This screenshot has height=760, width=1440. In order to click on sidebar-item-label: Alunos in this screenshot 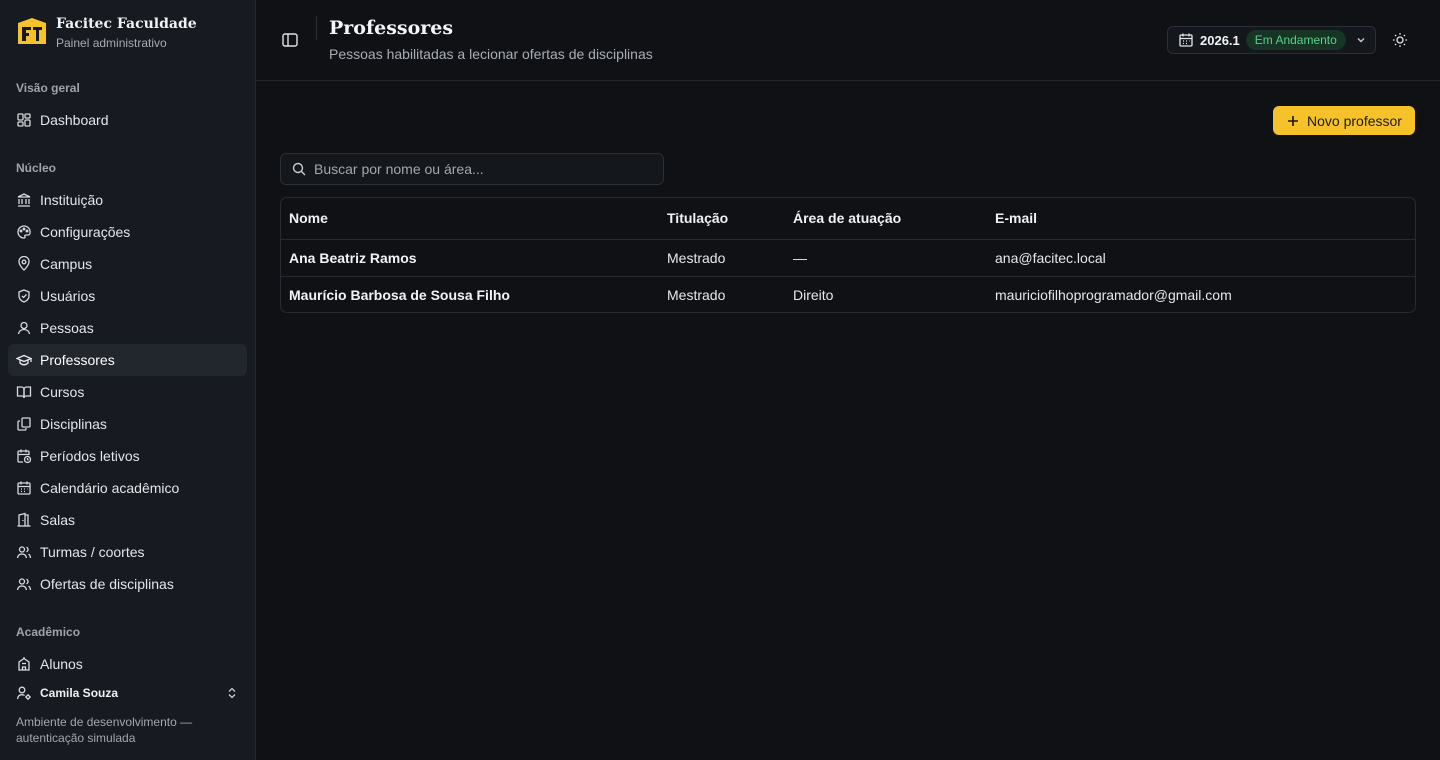, I will do `click(61, 664)`.